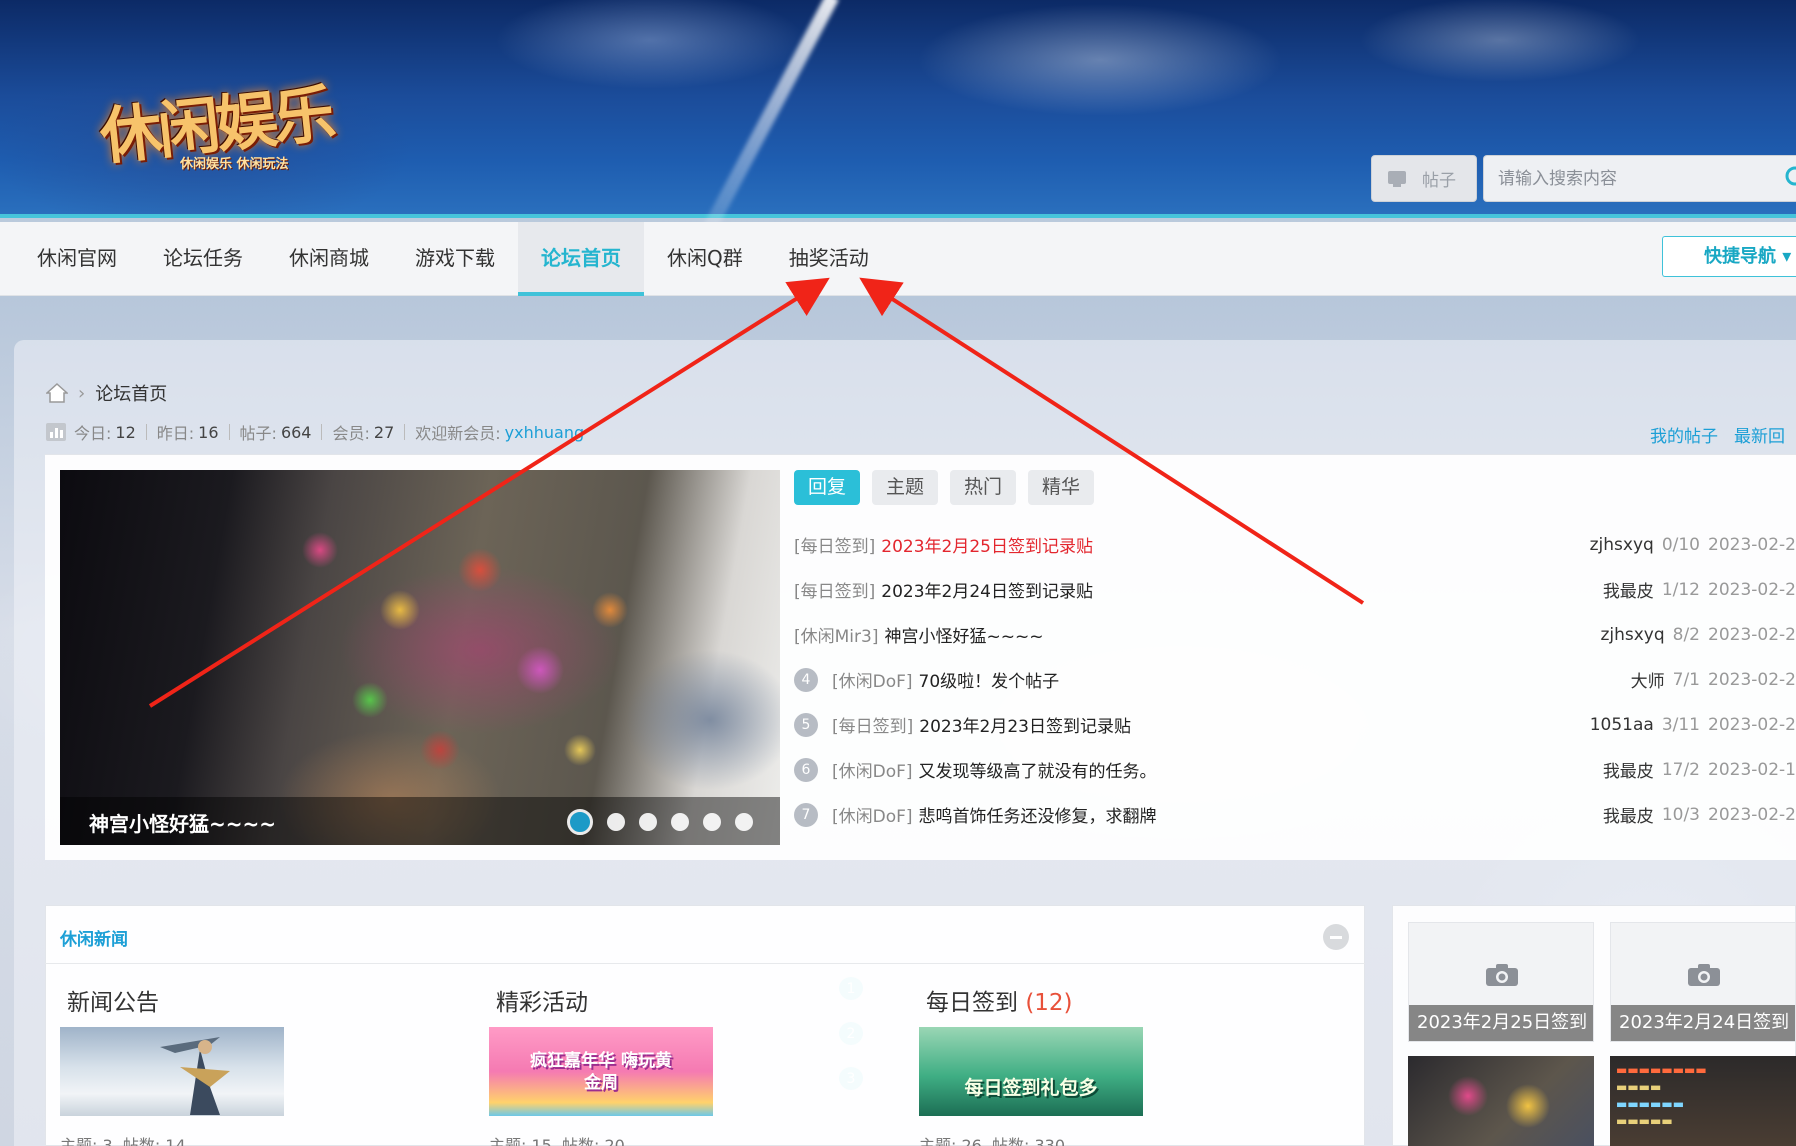 This screenshot has width=1796, height=1146. I want to click on search-type-label: 帖子, so click(1439, 181).